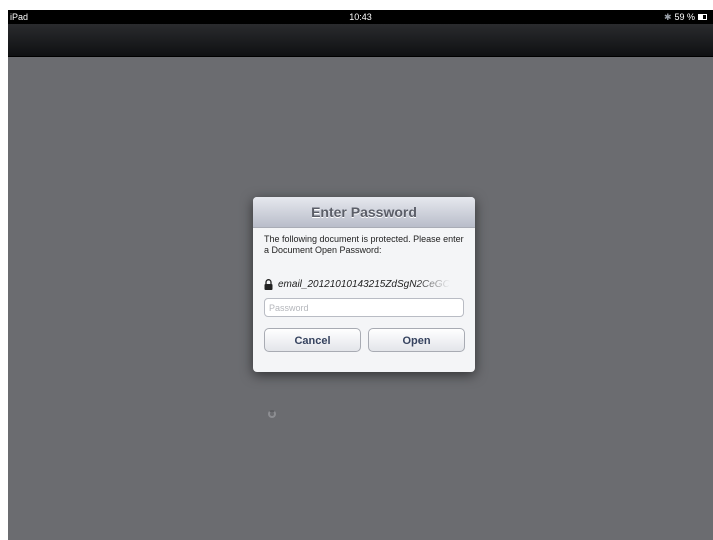 The height and width of the screenshot is (540, 713). What do you see at coordinates (360, 40) in the screenshot?
I see `navigation-bar` at bounding box center [360, 40].